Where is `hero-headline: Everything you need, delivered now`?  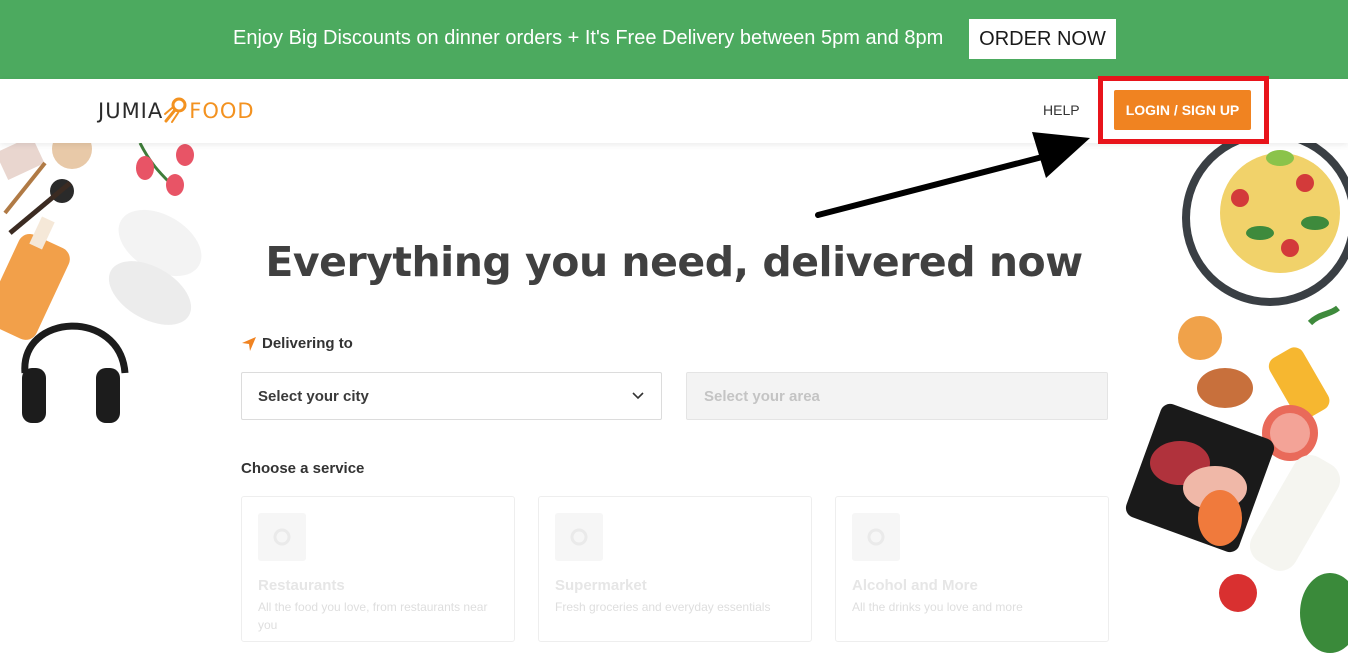 hero-headline: Everything you need, delivered now is located at coordinates (674, 262).